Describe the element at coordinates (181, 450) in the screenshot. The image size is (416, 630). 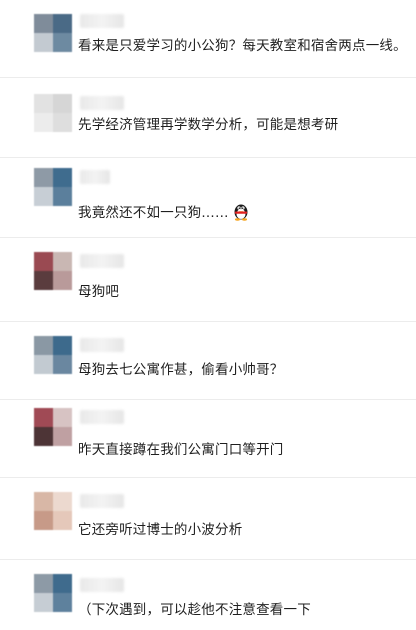
I see `comment-text: 昨天直接蹲在我们公寓门口等开门` at that location.